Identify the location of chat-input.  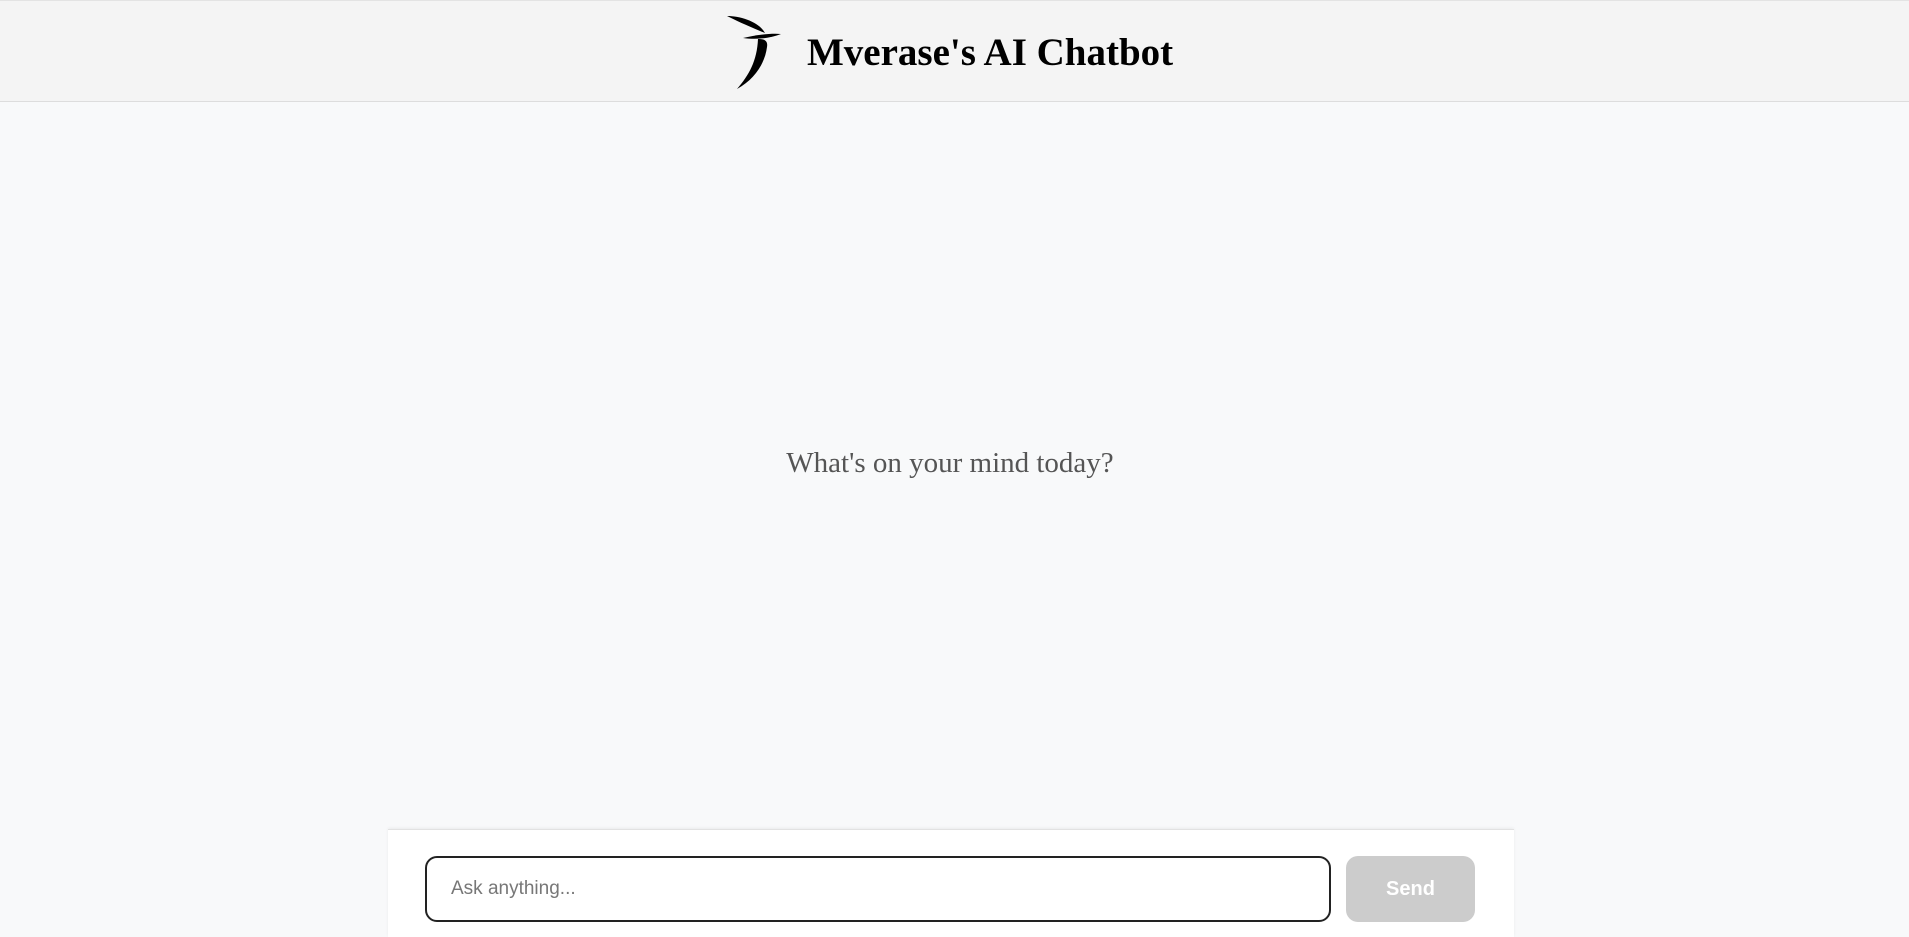
(878, 889).